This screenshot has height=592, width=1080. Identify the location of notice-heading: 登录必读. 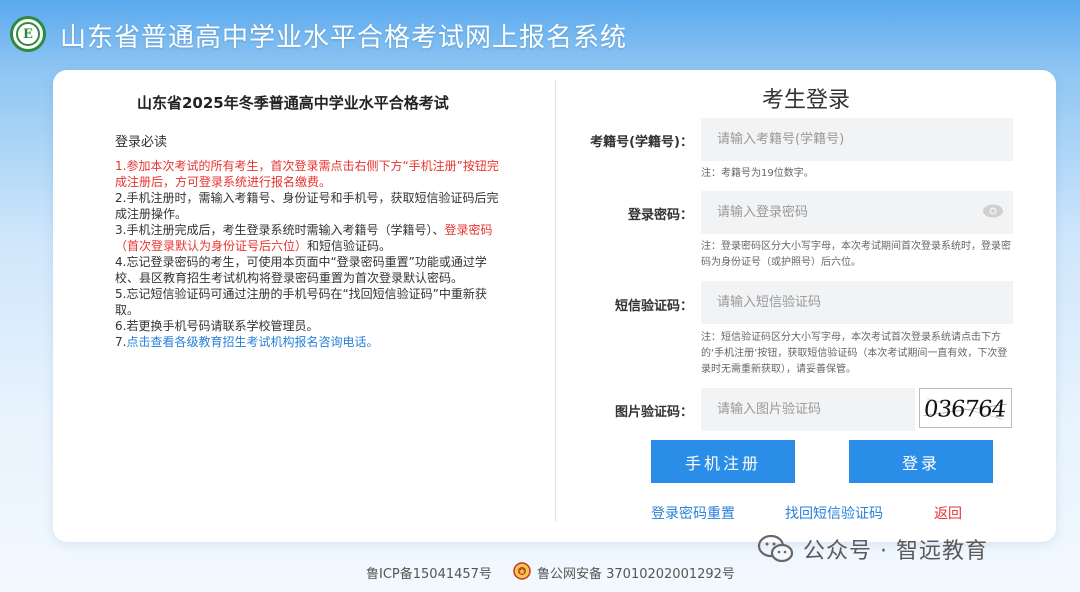
(141, 142).